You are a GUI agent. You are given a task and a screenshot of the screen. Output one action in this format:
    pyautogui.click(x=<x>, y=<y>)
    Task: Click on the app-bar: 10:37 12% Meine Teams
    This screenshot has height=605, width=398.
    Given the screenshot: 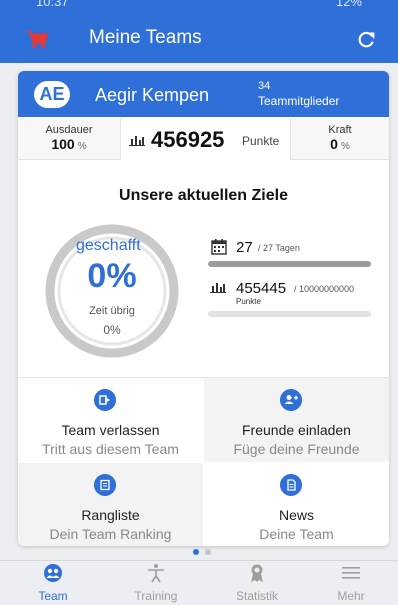 What is the action you would take?
    pyautogui.click(x=199, y=31)
    